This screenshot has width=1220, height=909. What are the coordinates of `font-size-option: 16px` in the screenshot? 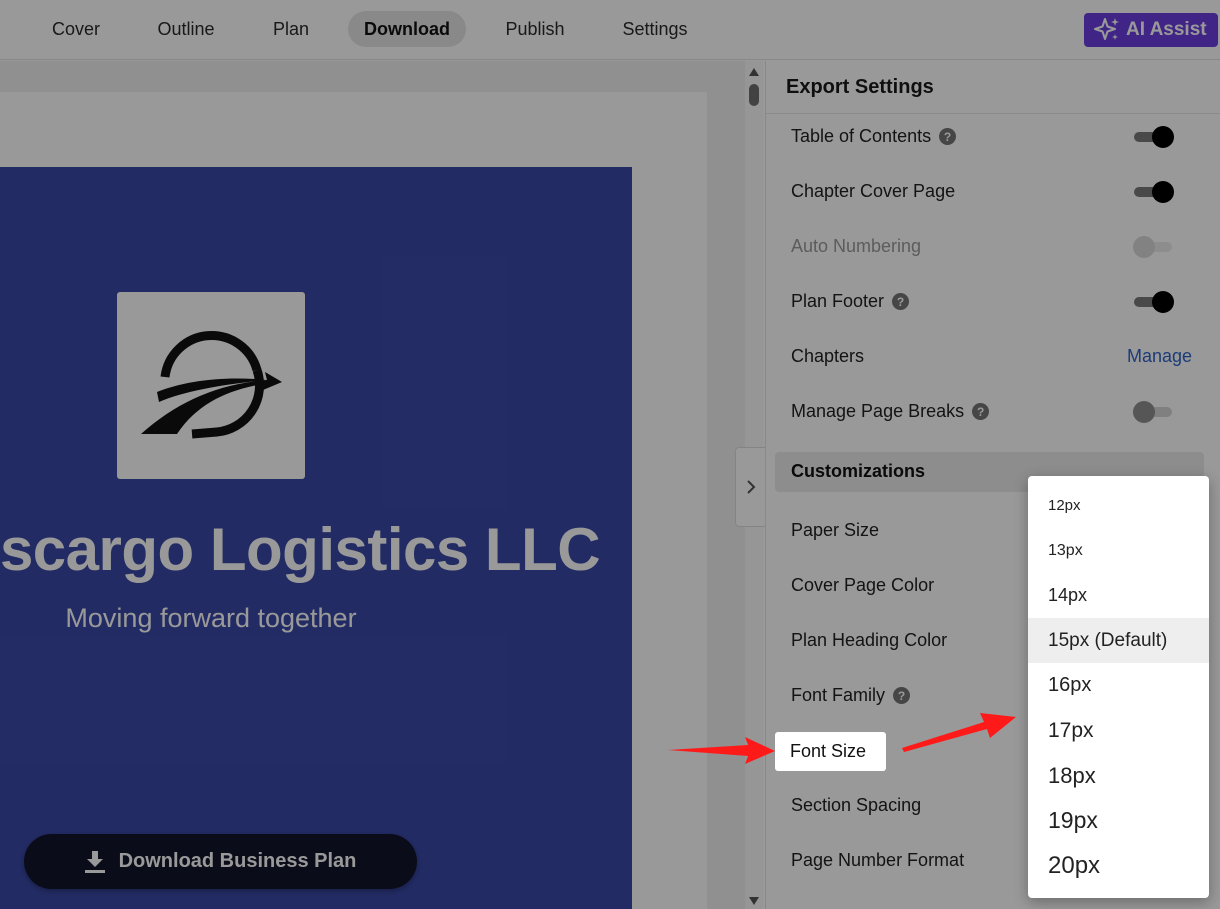 It's located at (1118, 685).